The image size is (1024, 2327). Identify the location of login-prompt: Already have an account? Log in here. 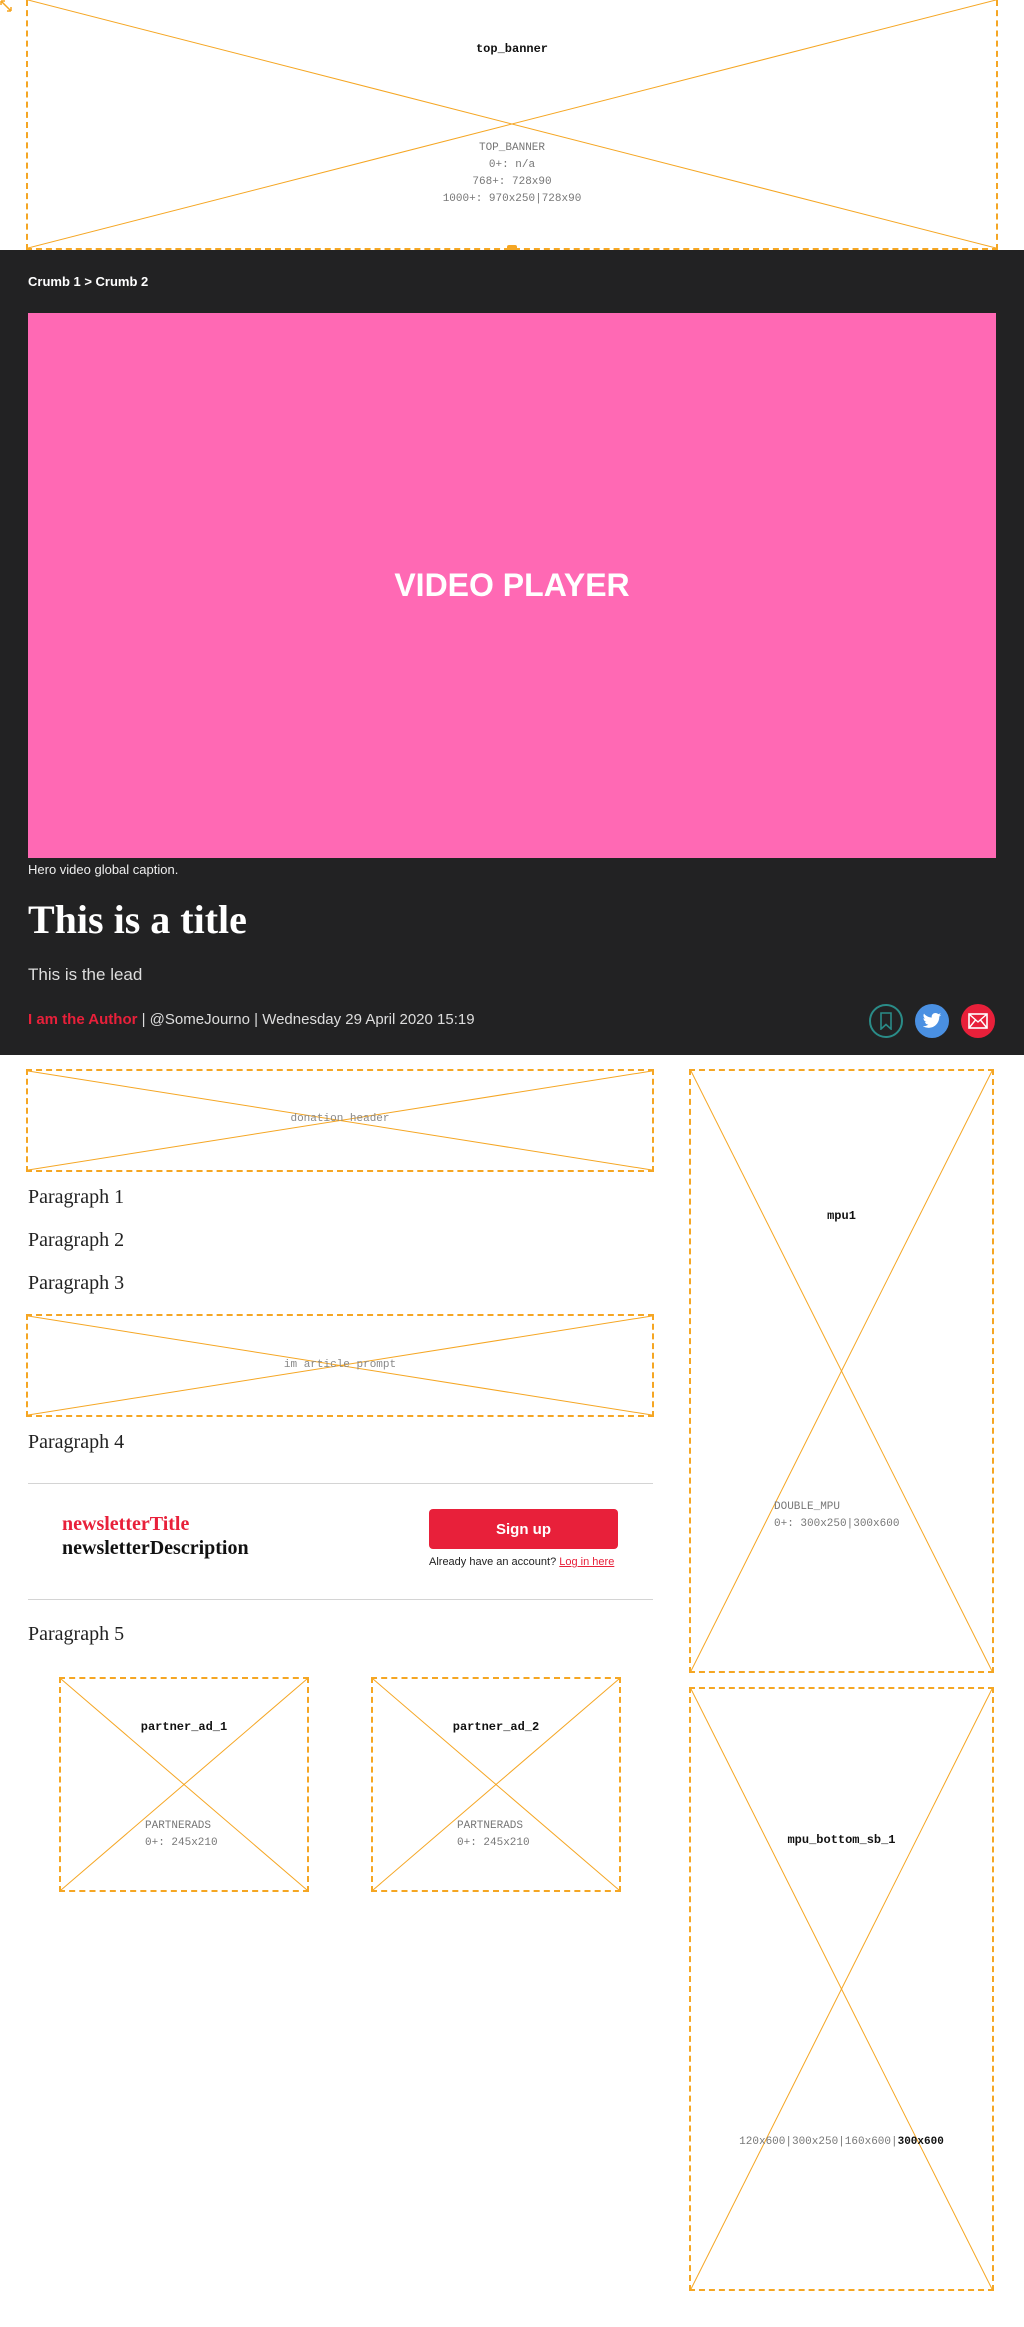
(521, 1562).